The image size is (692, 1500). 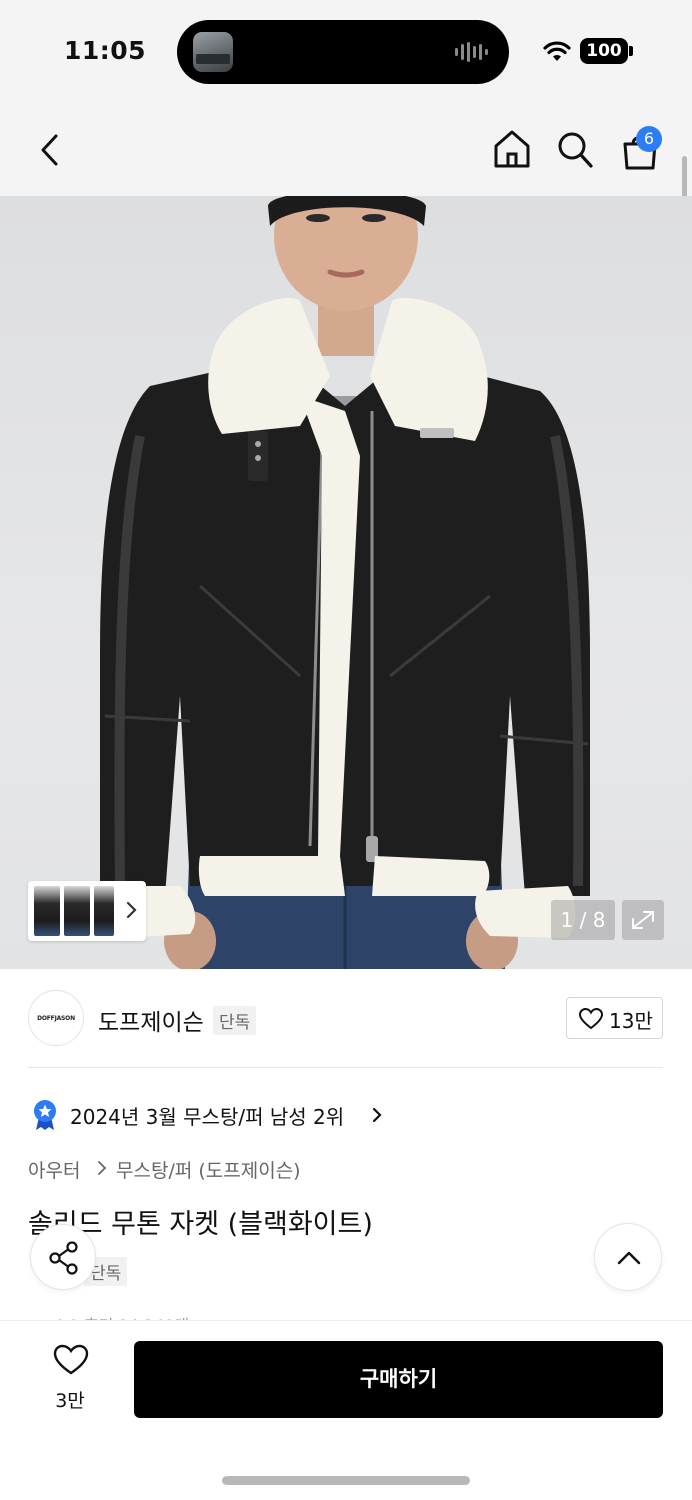 What do you see at coordinates (575, 150) in the screenshot?
I see `search-icon` at bounding box center [575, 150].